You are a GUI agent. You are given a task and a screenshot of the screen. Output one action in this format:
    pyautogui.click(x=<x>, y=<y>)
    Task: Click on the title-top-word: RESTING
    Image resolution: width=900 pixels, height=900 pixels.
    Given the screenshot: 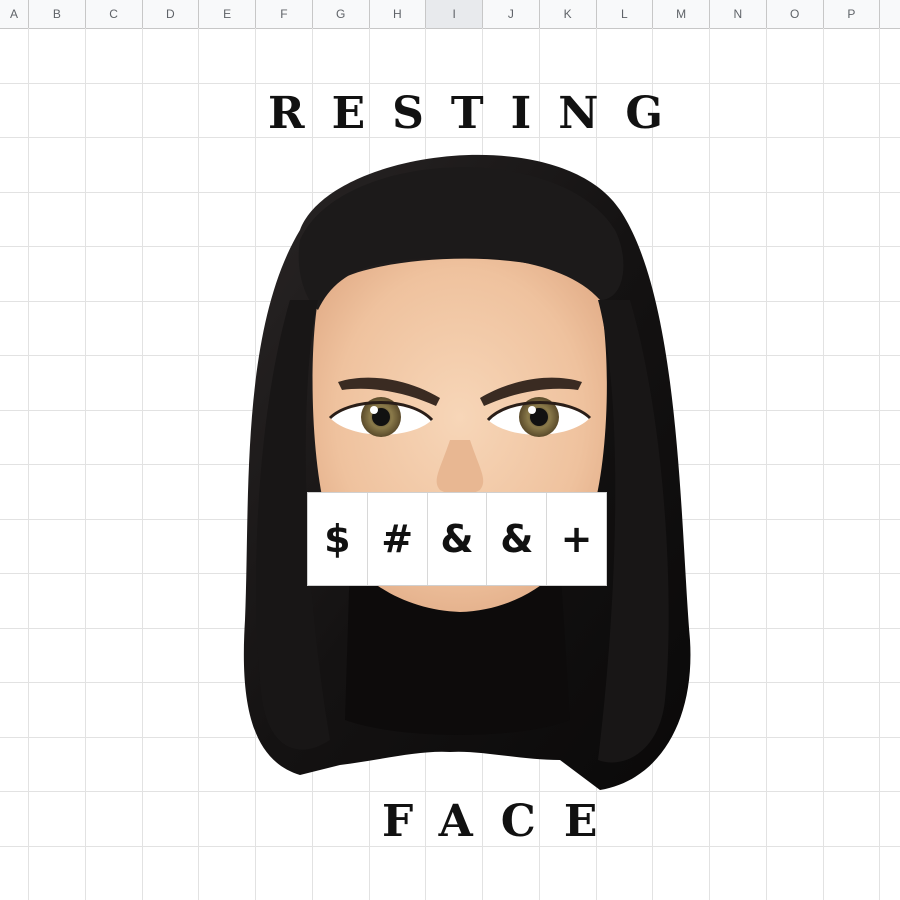 What is the action you would take?
    pyautogui.click(x=479, y=113)
    